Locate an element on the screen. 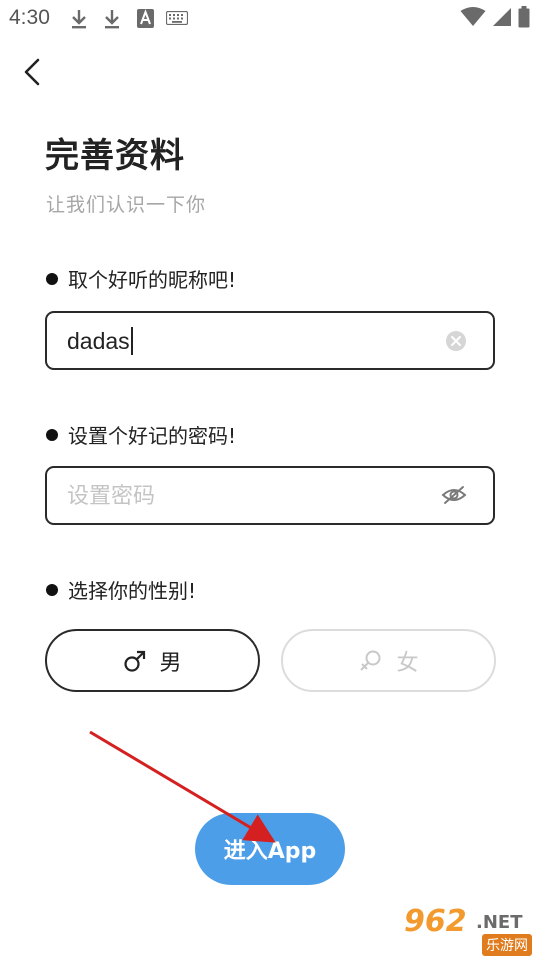 The width and height of the screenshot is (540, 960). watermark-number: 962 is located at coordinates (435, 921).